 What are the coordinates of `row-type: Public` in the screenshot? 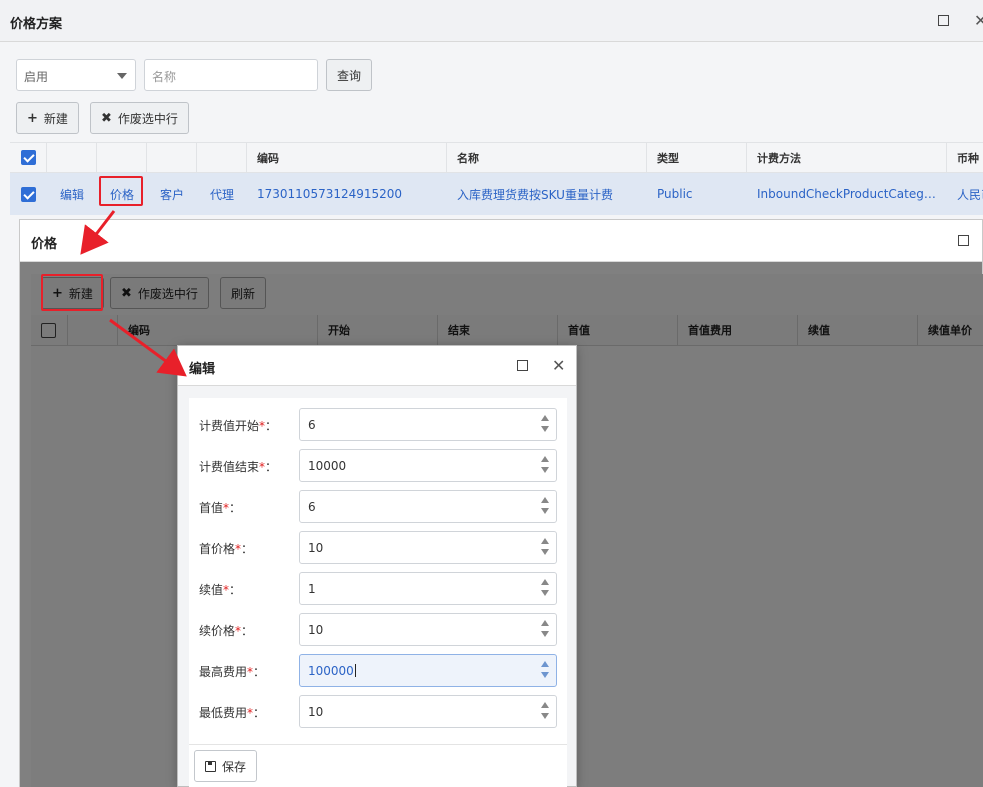 It's located at (675, 194).